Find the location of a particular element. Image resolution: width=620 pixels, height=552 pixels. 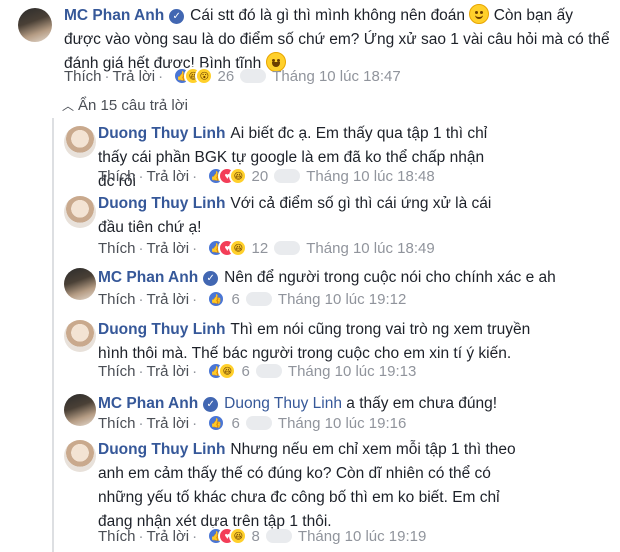

hide-replies-link: ︿ Ẩn 15 câu trả lời is located at coordinates (125, 105).